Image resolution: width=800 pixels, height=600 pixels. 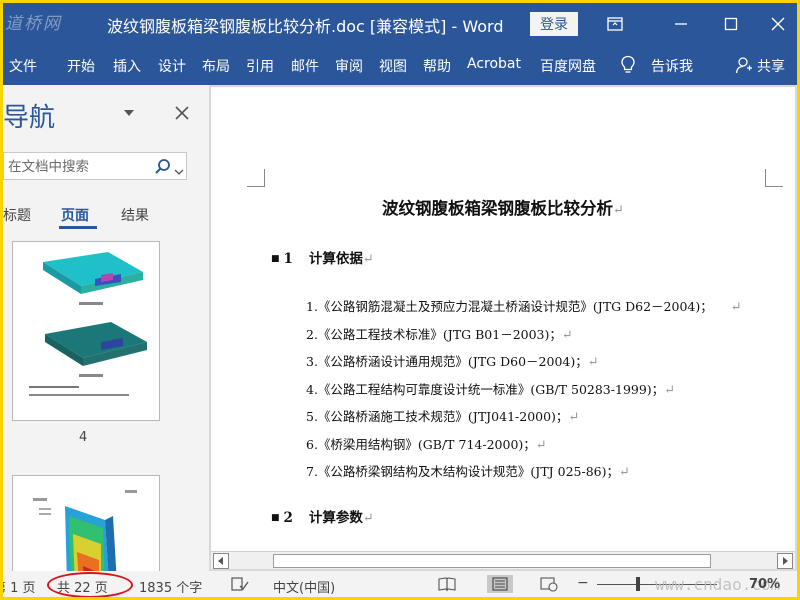 I want to click on tab-baidu-netdisk: 百度网盘, so click(x=568, y=66).